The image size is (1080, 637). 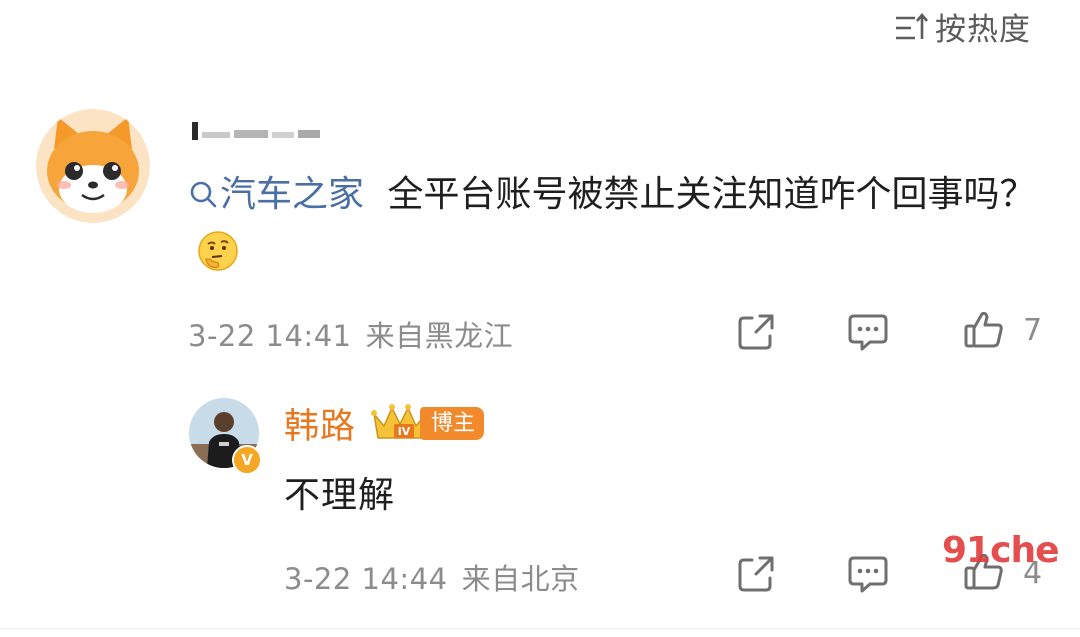 What do you see at coordinates (868, 332) in the screenshot?
I see `comment-icon` at bounding box center [868, 332].